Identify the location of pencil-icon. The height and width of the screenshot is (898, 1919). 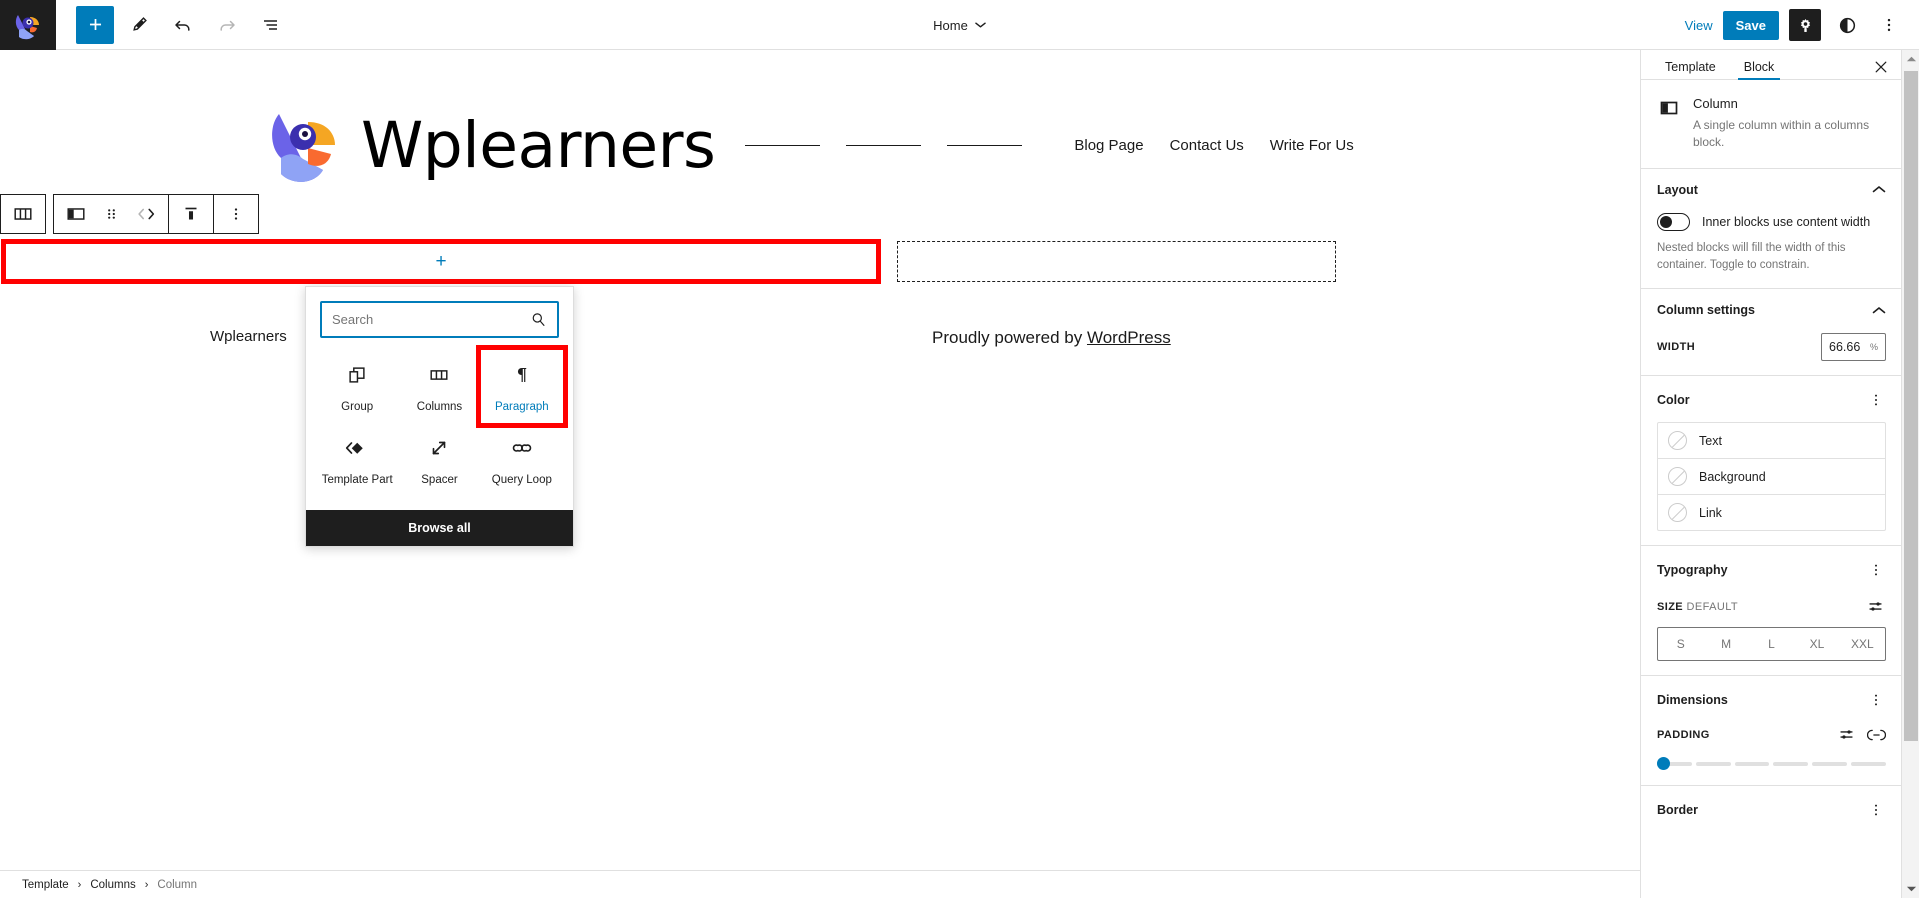
(139, 24).